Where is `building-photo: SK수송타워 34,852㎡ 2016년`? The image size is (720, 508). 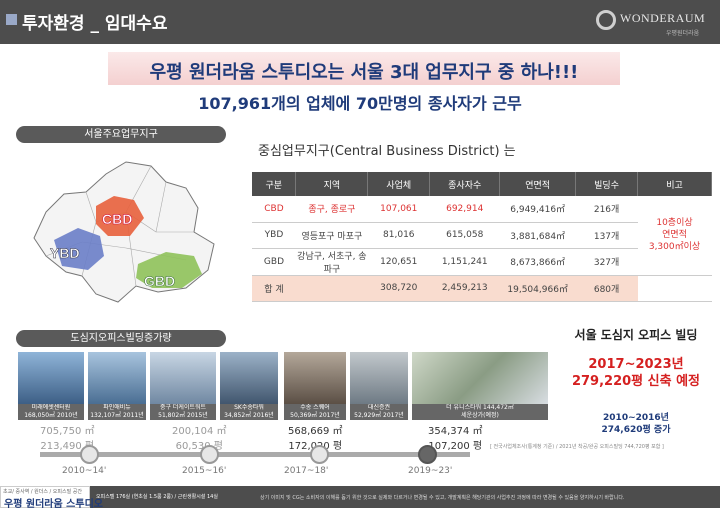 building-photo: SK수송타워 34,852㎡ 2016년 is located at coordinates (249, 386).